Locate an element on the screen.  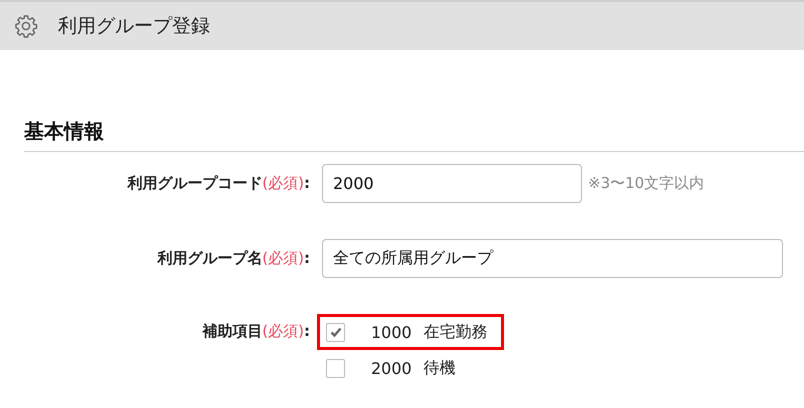
text-field: 全ての所属用グループ is located at coordinates (552, 258).